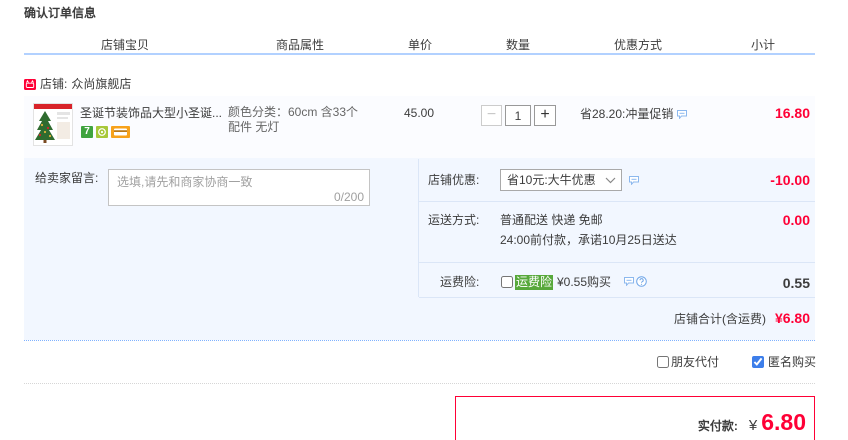  I want to click on shop-discount-selected: 省10元:大牛优惠, so click(551, 180).